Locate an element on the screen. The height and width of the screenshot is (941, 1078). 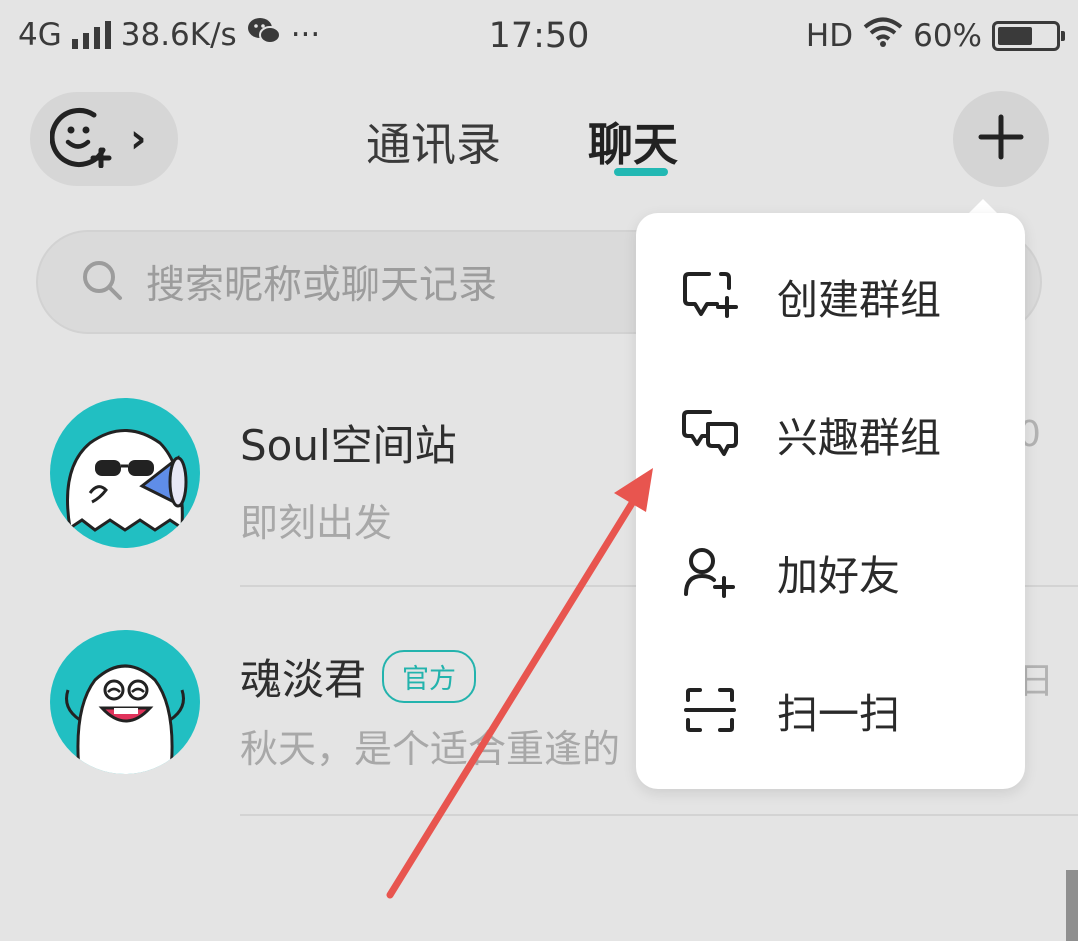
double-chat-bubble-icon is located at coordinates (710, 434).